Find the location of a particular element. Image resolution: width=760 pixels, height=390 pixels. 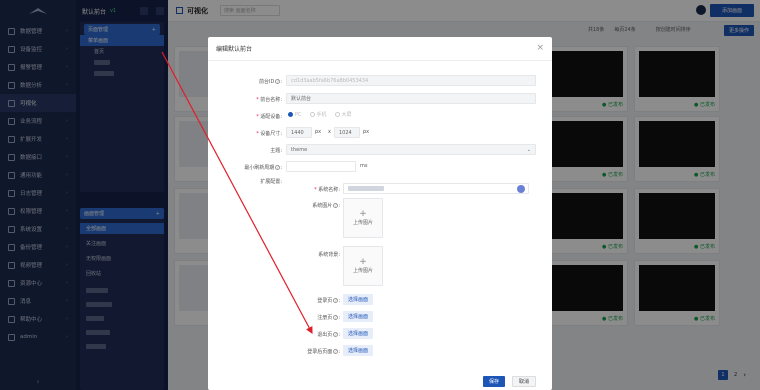

annotation-arrow is located at coordinates (237, 193).